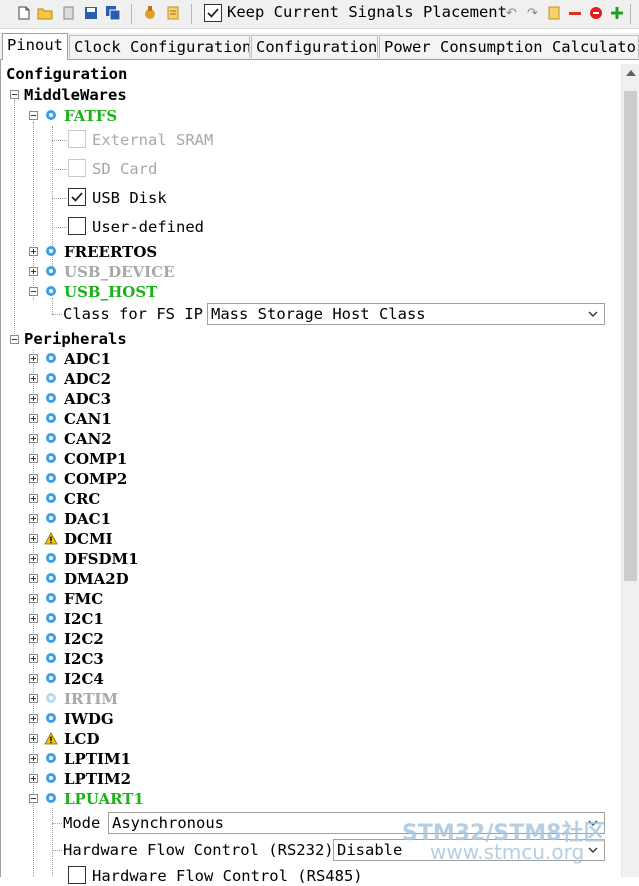  What do you see at coordinates (84, 679) in the screenshot?
I see `tree-node-i2c4: I2C4` at bounding box center [84, 679].